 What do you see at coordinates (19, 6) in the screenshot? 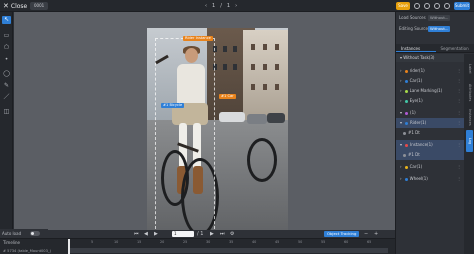
I see `close-label: Close` at bounding box center [19, 6].